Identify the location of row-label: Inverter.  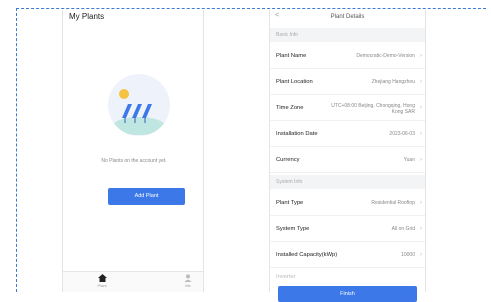
(286, 277).